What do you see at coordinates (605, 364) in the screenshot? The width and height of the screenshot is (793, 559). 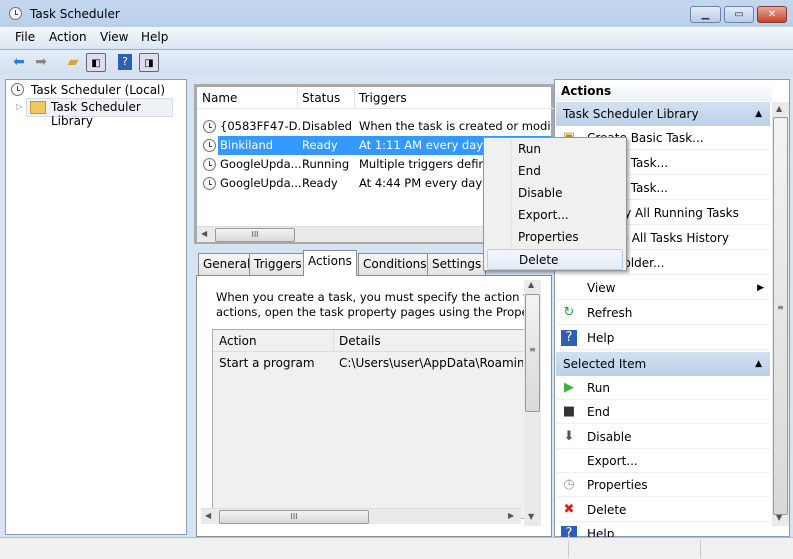 I see `section-header-label: Selected Item` at bounding box center [605, 364].